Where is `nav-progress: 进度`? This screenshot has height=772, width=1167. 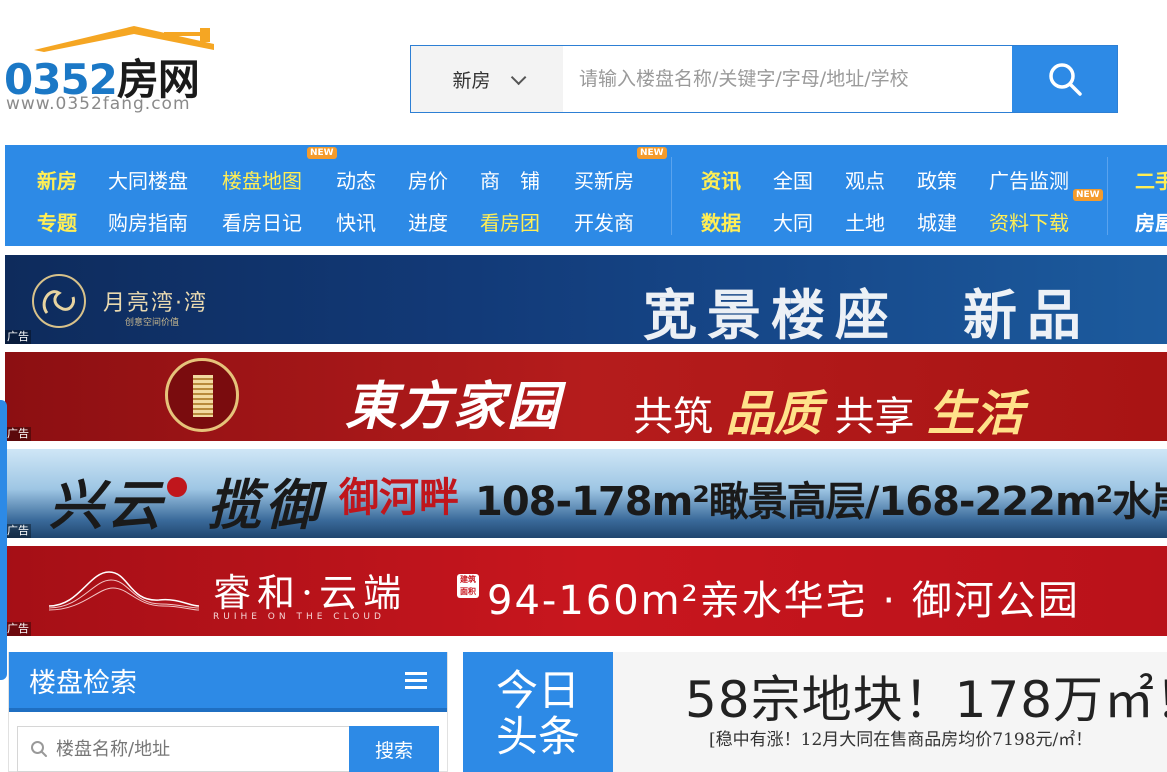
nav-progress: 进度 is located at coordinates (428, 221).